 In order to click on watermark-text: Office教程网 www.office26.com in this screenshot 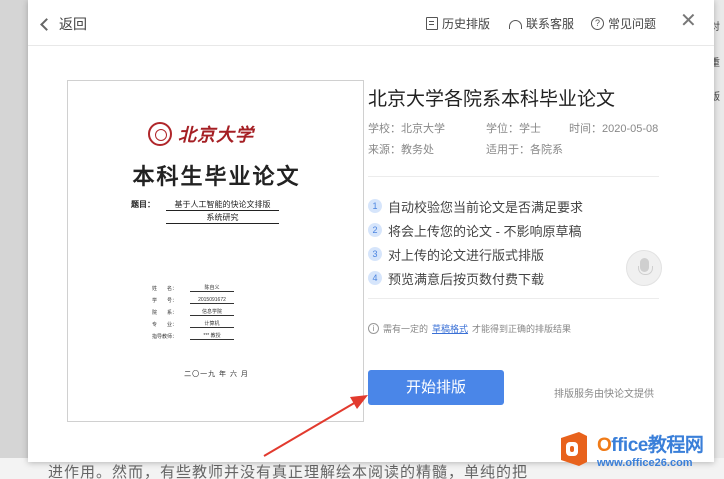, I will do `click(650, 449)`.